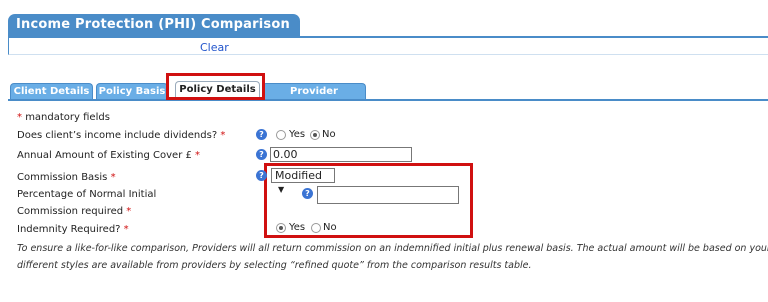 This screenshot has height=302, width=768. I want to click on mandatory-note: * mandatory fields, so click(63, 117).